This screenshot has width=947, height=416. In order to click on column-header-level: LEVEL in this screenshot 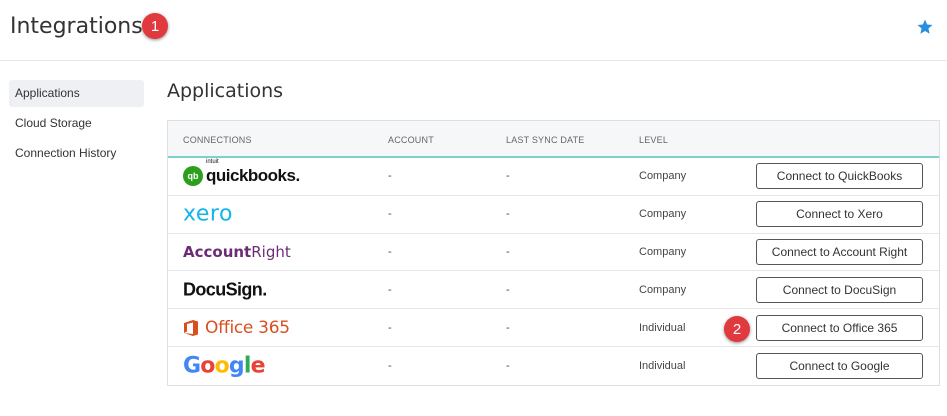, I will do `click(654, 140)`.